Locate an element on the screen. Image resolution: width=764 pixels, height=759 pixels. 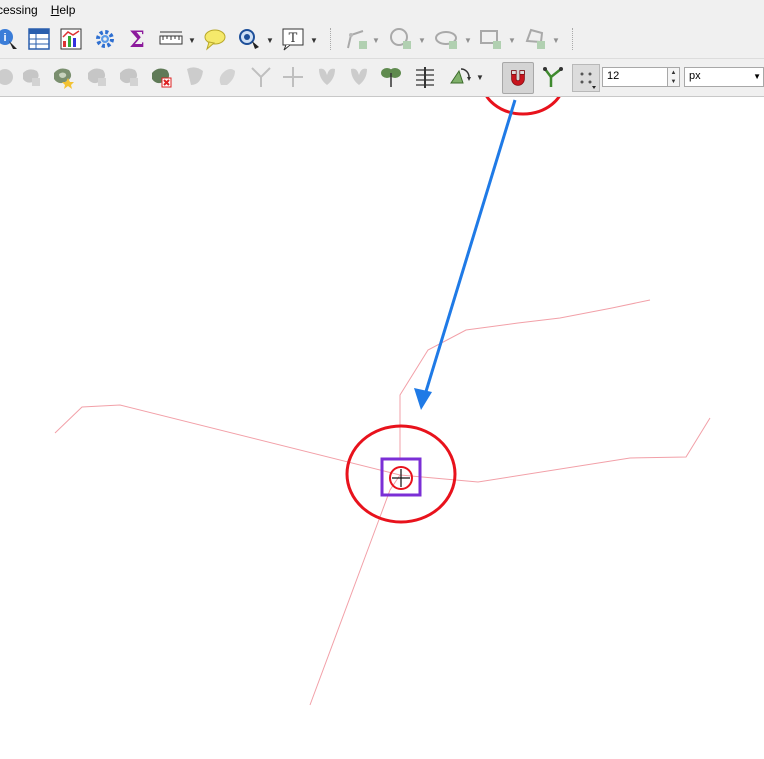
add-circle-dropdown-icon: ▼ is located at coordinates (422, 40).